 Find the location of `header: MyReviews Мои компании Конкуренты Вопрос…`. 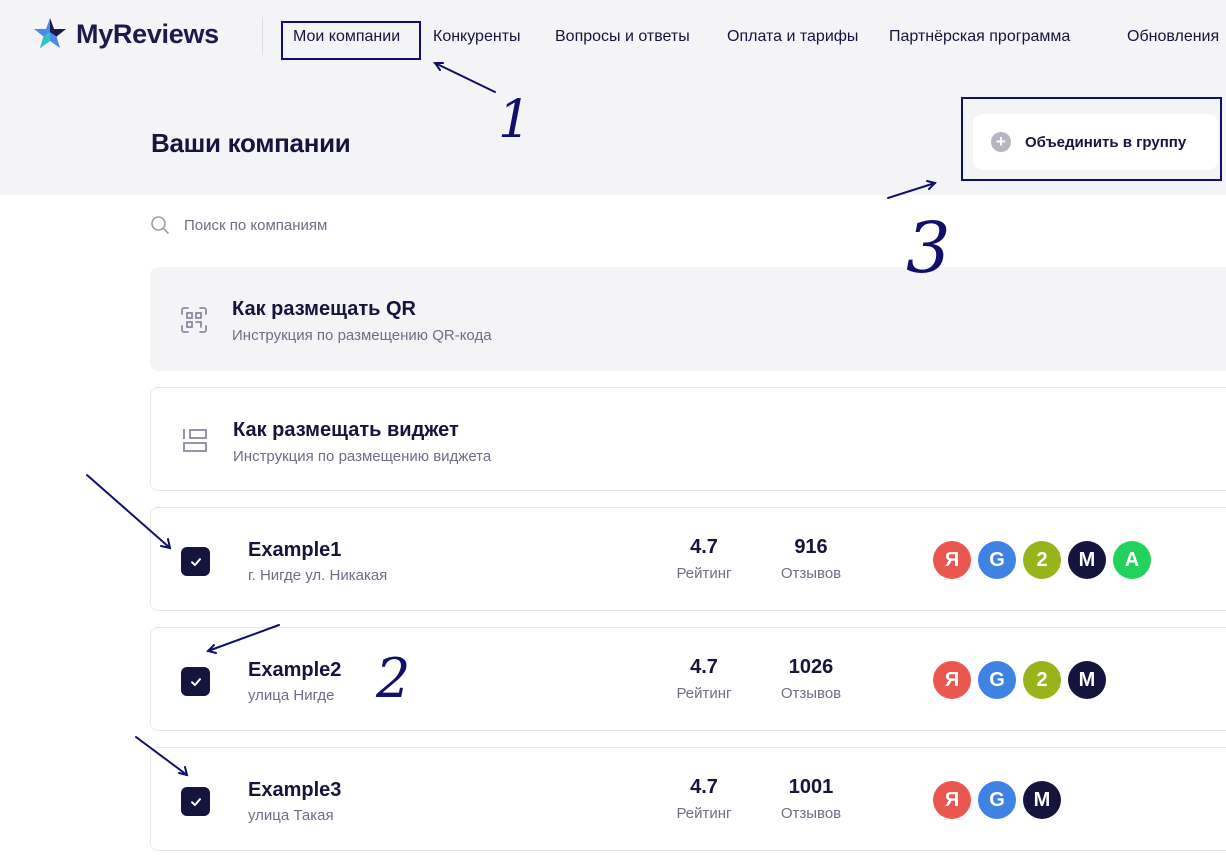

header: MyReviews Мои компании Конкуренты Вопрос… is located at coordinates (613, 37).